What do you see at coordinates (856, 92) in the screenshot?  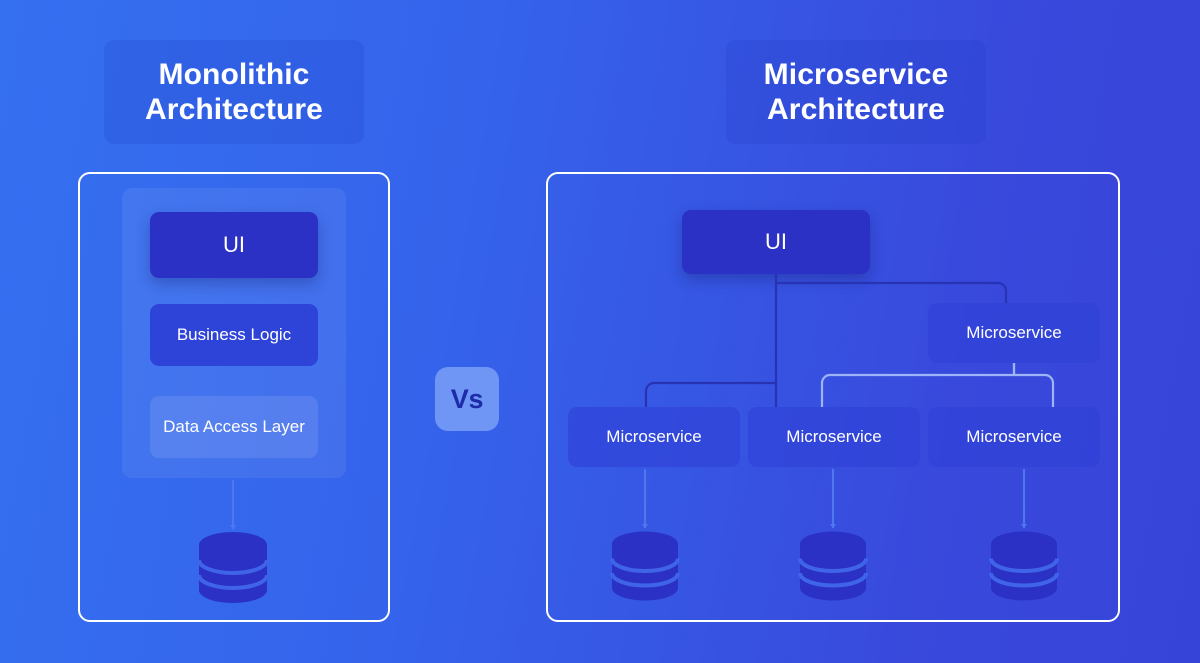 I see `microservice-title: Microservice Architecture` at bounding box center [856, 92].